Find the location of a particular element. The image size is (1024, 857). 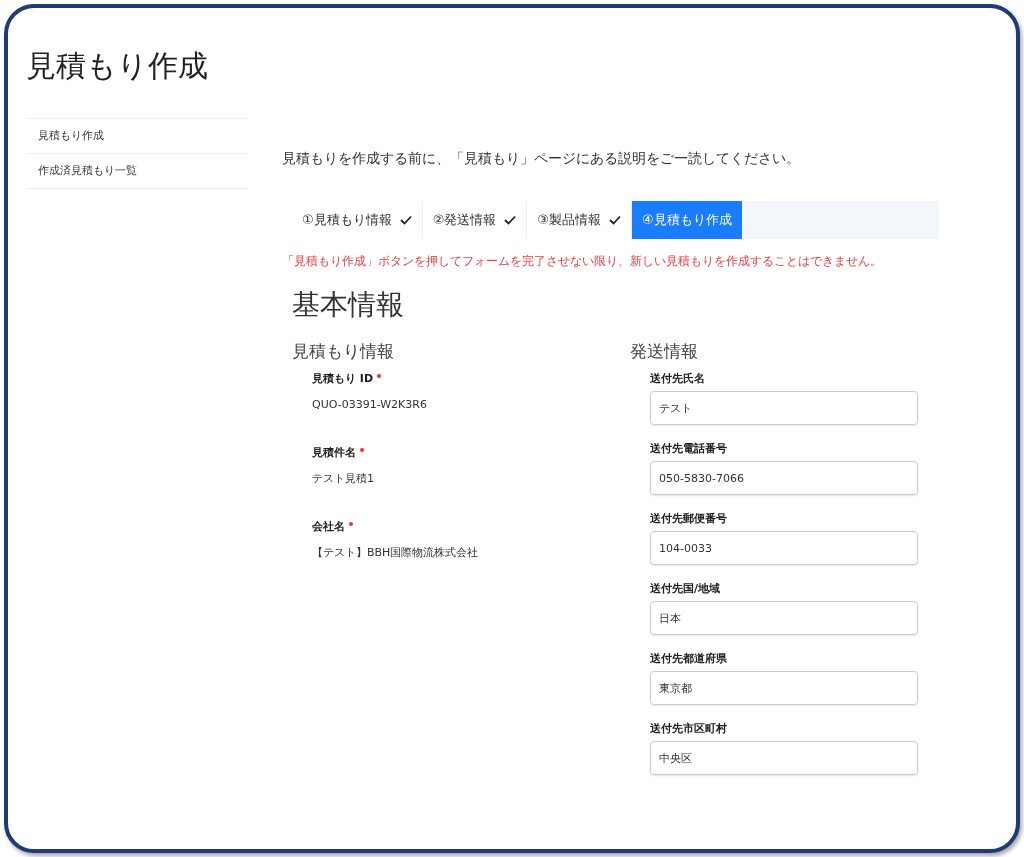

field-label: 会社名 is located at coordinates (328, 527).